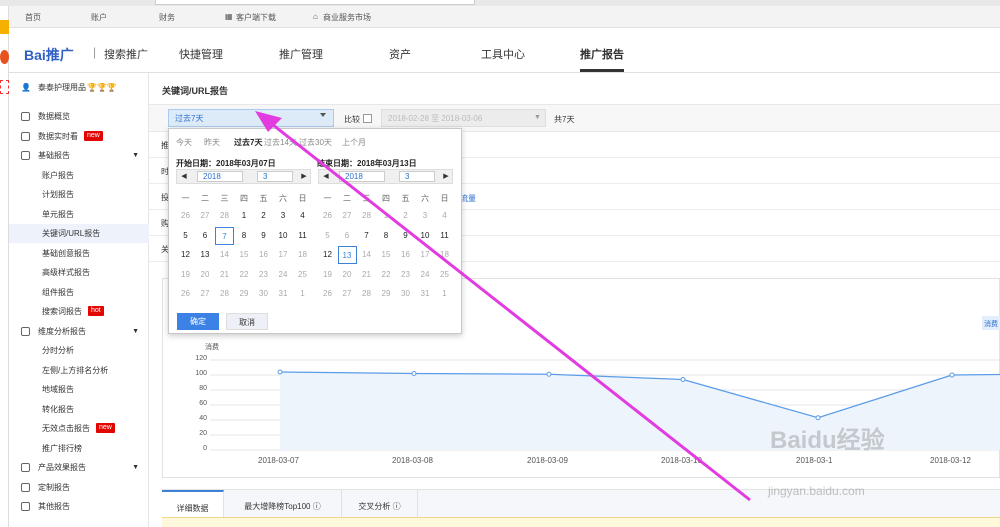  I want to click on cancel-button: 取消, so click(247, 321).